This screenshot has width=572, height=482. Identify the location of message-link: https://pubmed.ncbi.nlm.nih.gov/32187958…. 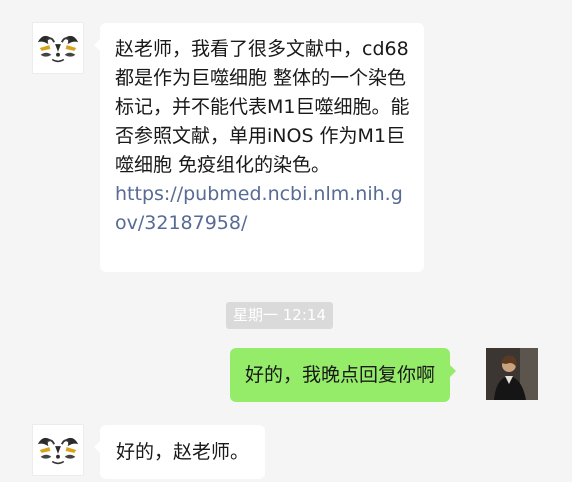
(263, 209).